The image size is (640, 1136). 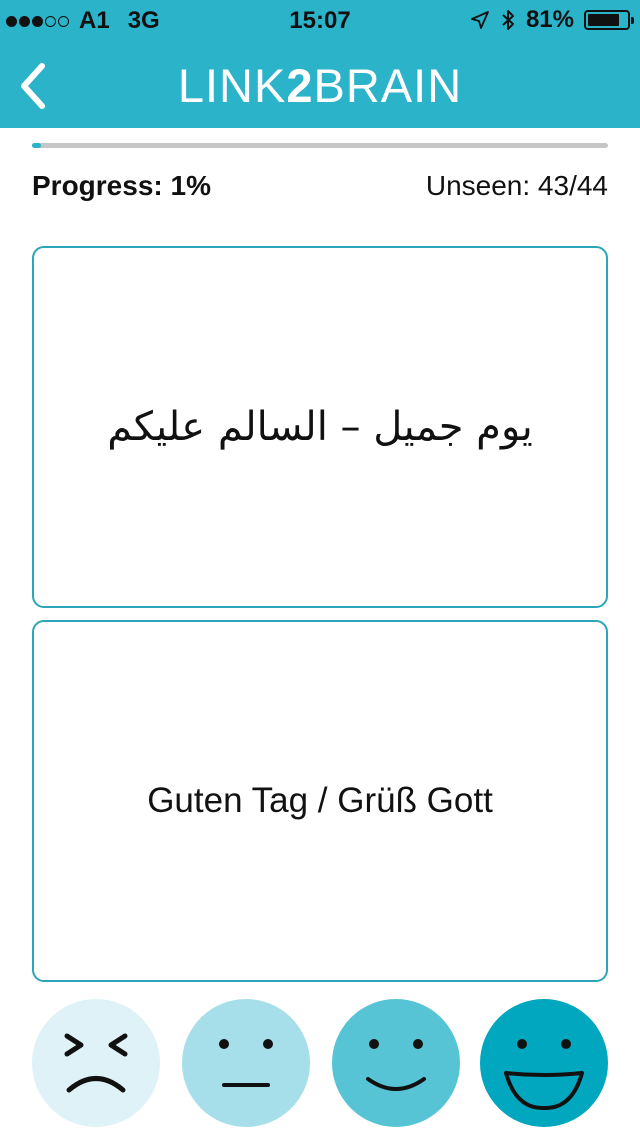 I want to click on progress-bar-fill, so click(x=36, y=145).